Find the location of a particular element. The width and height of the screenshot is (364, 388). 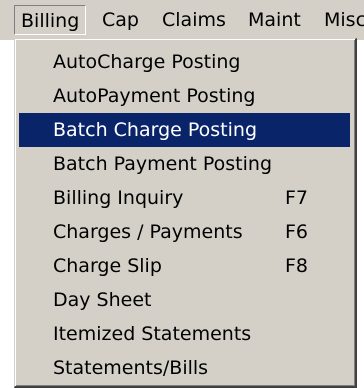

menu-item-day-sheet: Day Sheet is located at coordinates (184, 300).